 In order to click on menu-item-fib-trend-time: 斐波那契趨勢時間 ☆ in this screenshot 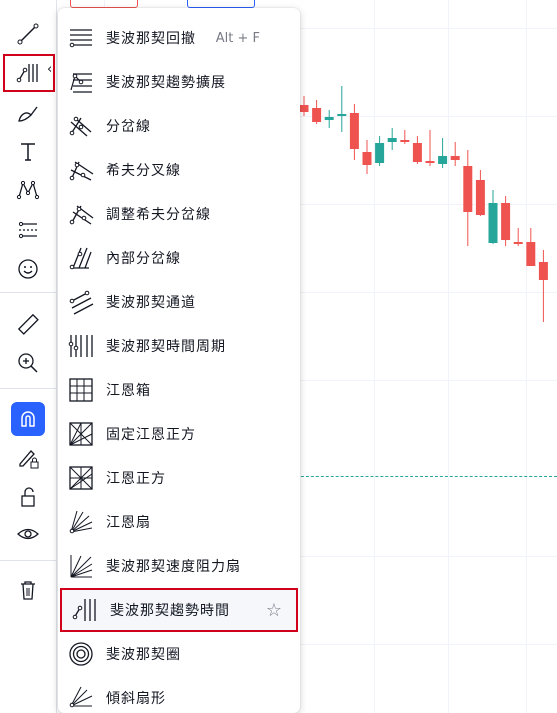, I will do `click(179, 610)`.